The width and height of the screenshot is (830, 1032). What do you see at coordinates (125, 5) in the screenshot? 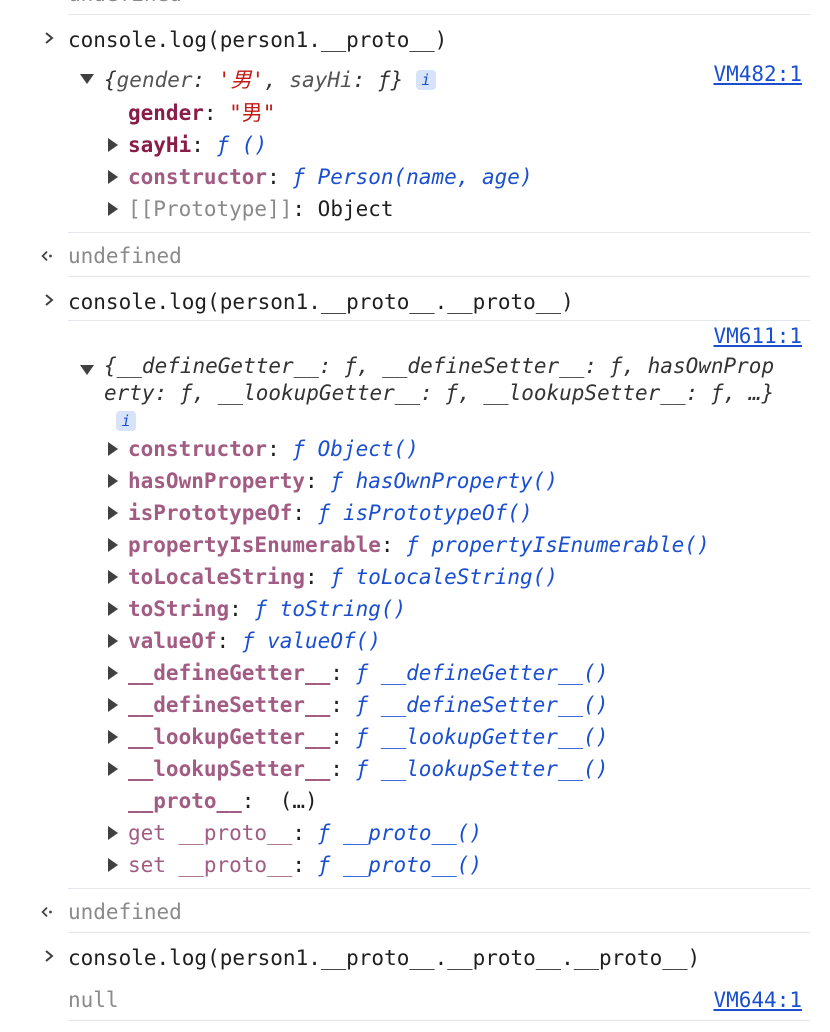
I see `previous-output-undefined: undefined` at bounding box center [125, 5].